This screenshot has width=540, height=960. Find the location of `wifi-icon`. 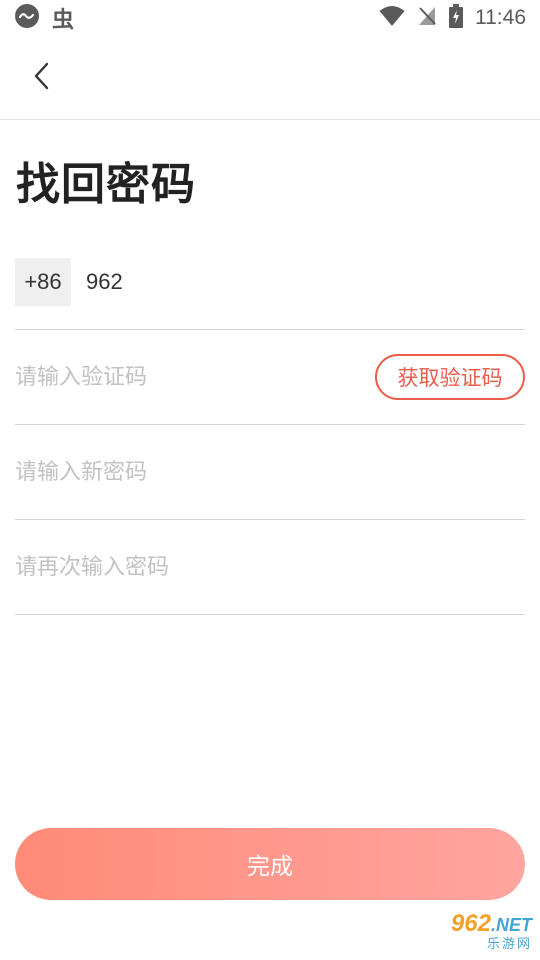

wifi-icon is located at coordinates (392, 18).